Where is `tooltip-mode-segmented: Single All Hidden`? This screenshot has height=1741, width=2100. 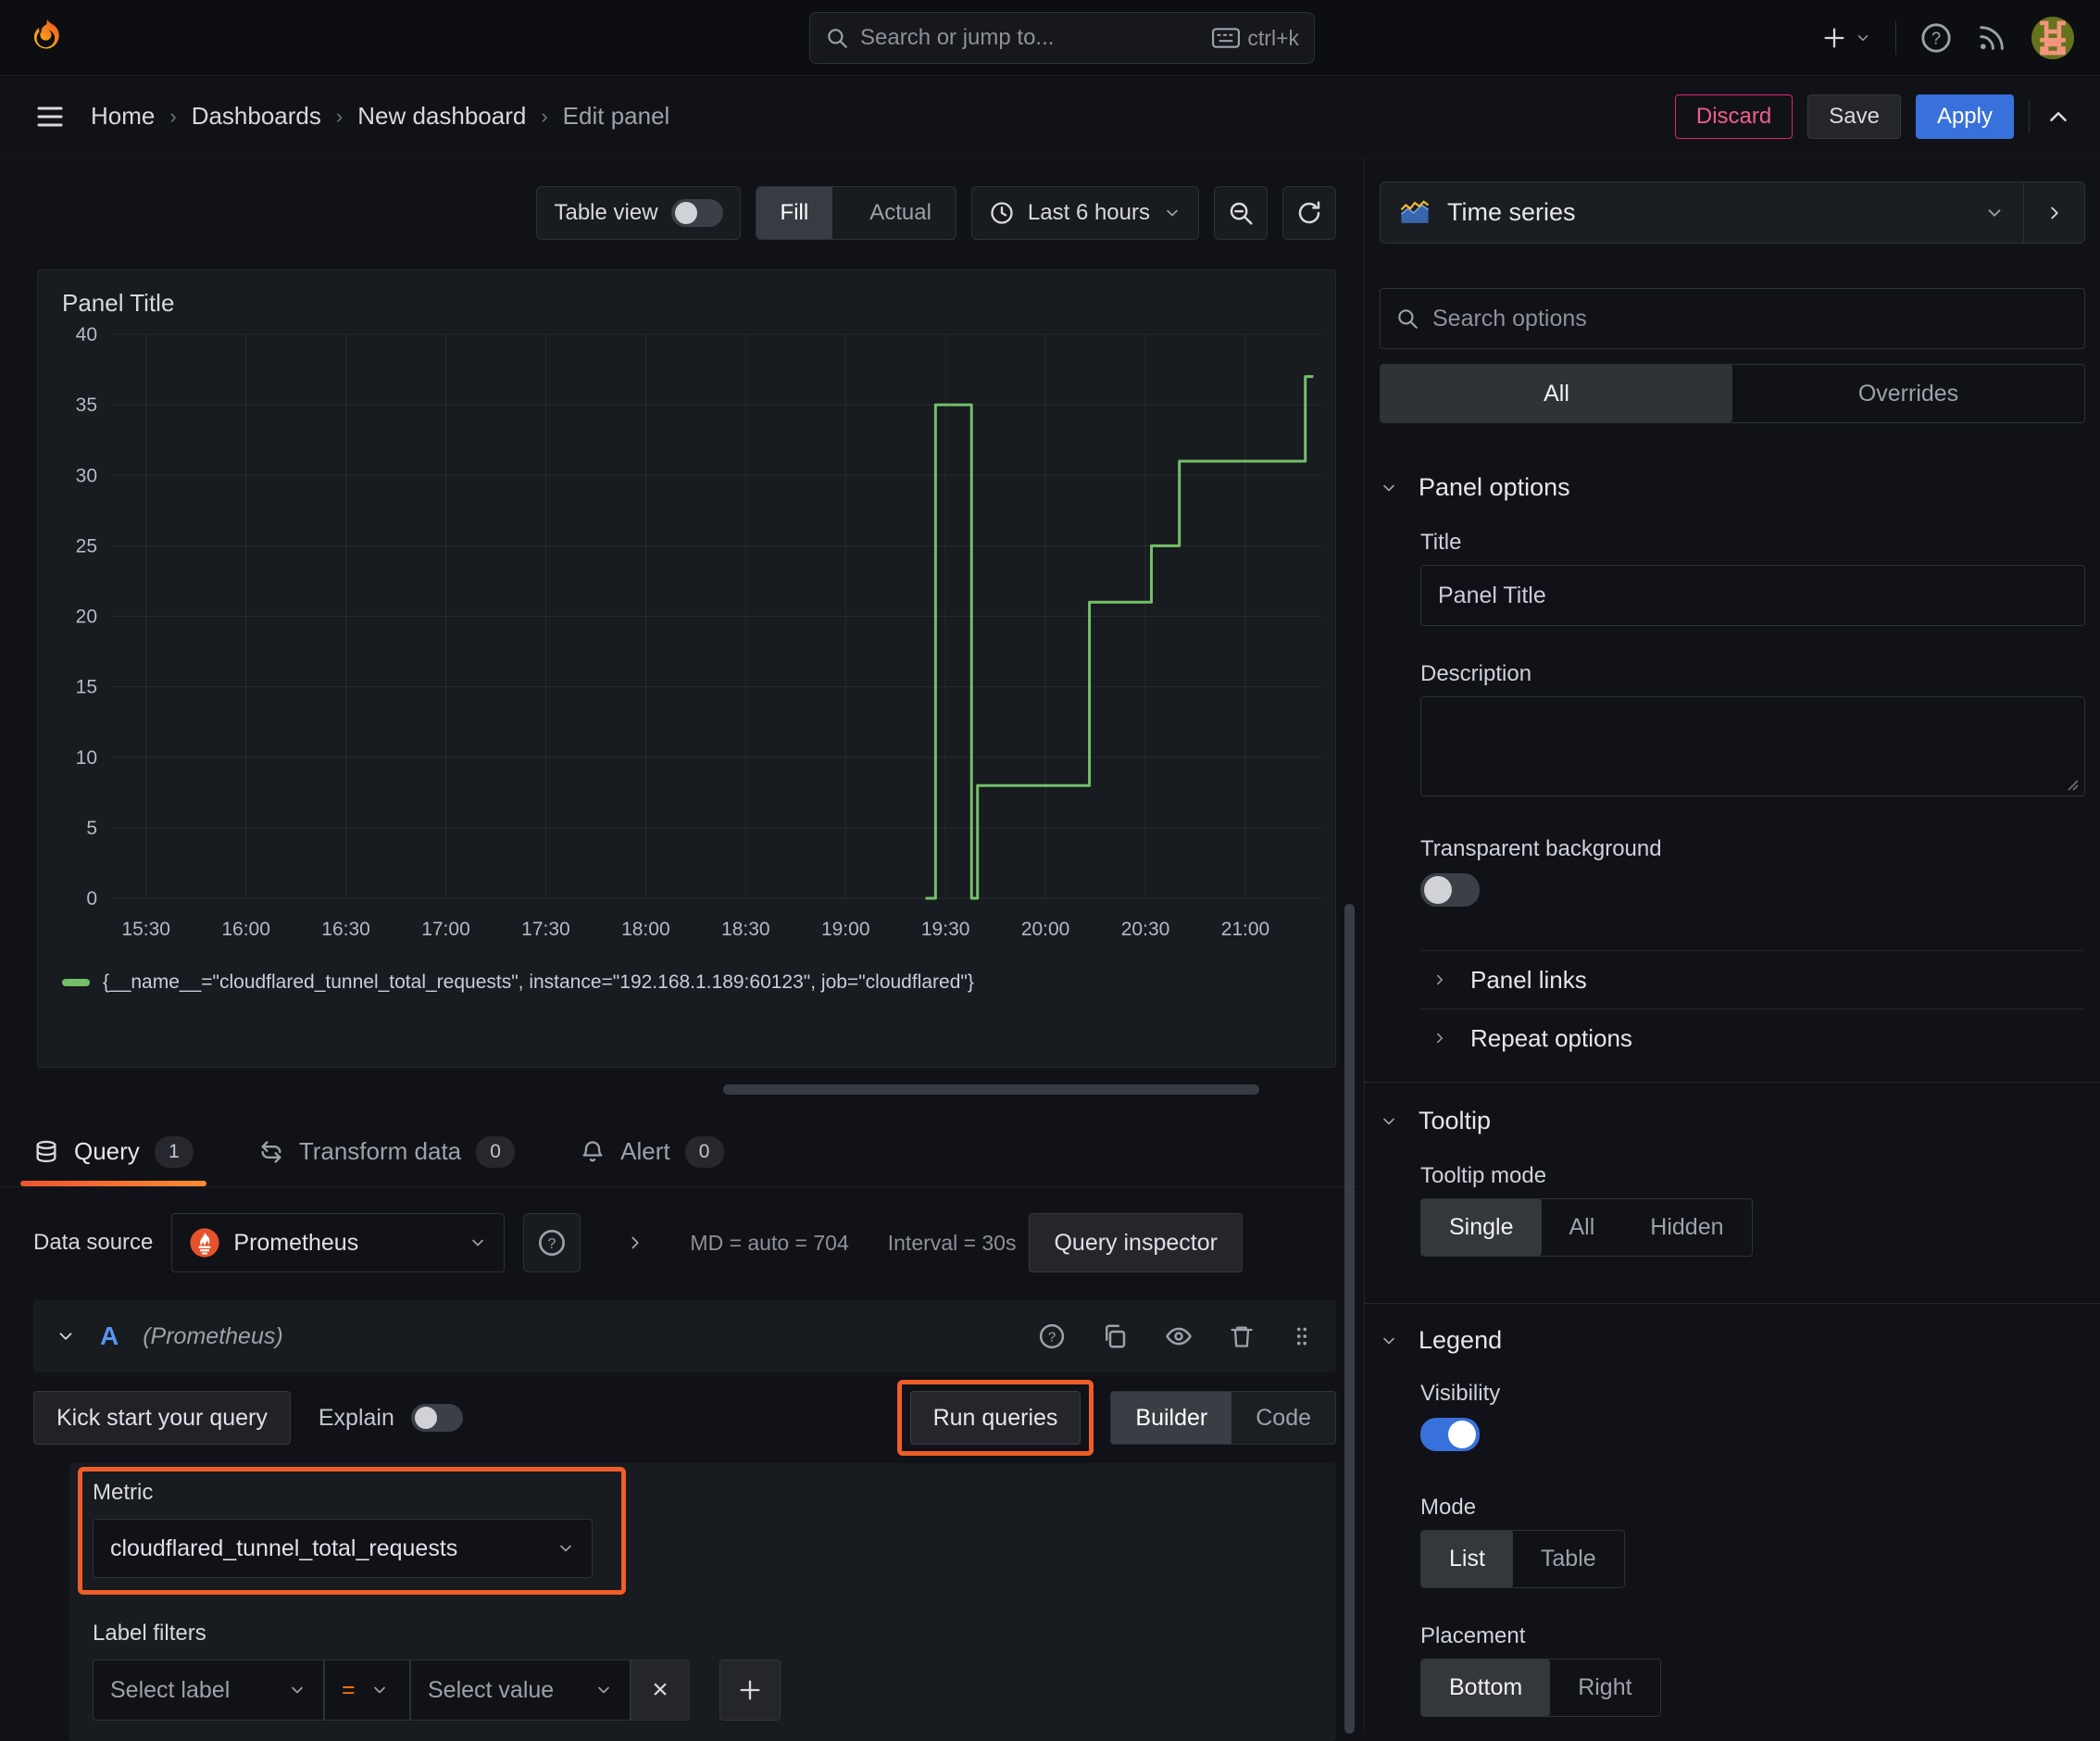
tooltip-mode-segmented: Single All Hidden is located at coordinates (1586, 1227).